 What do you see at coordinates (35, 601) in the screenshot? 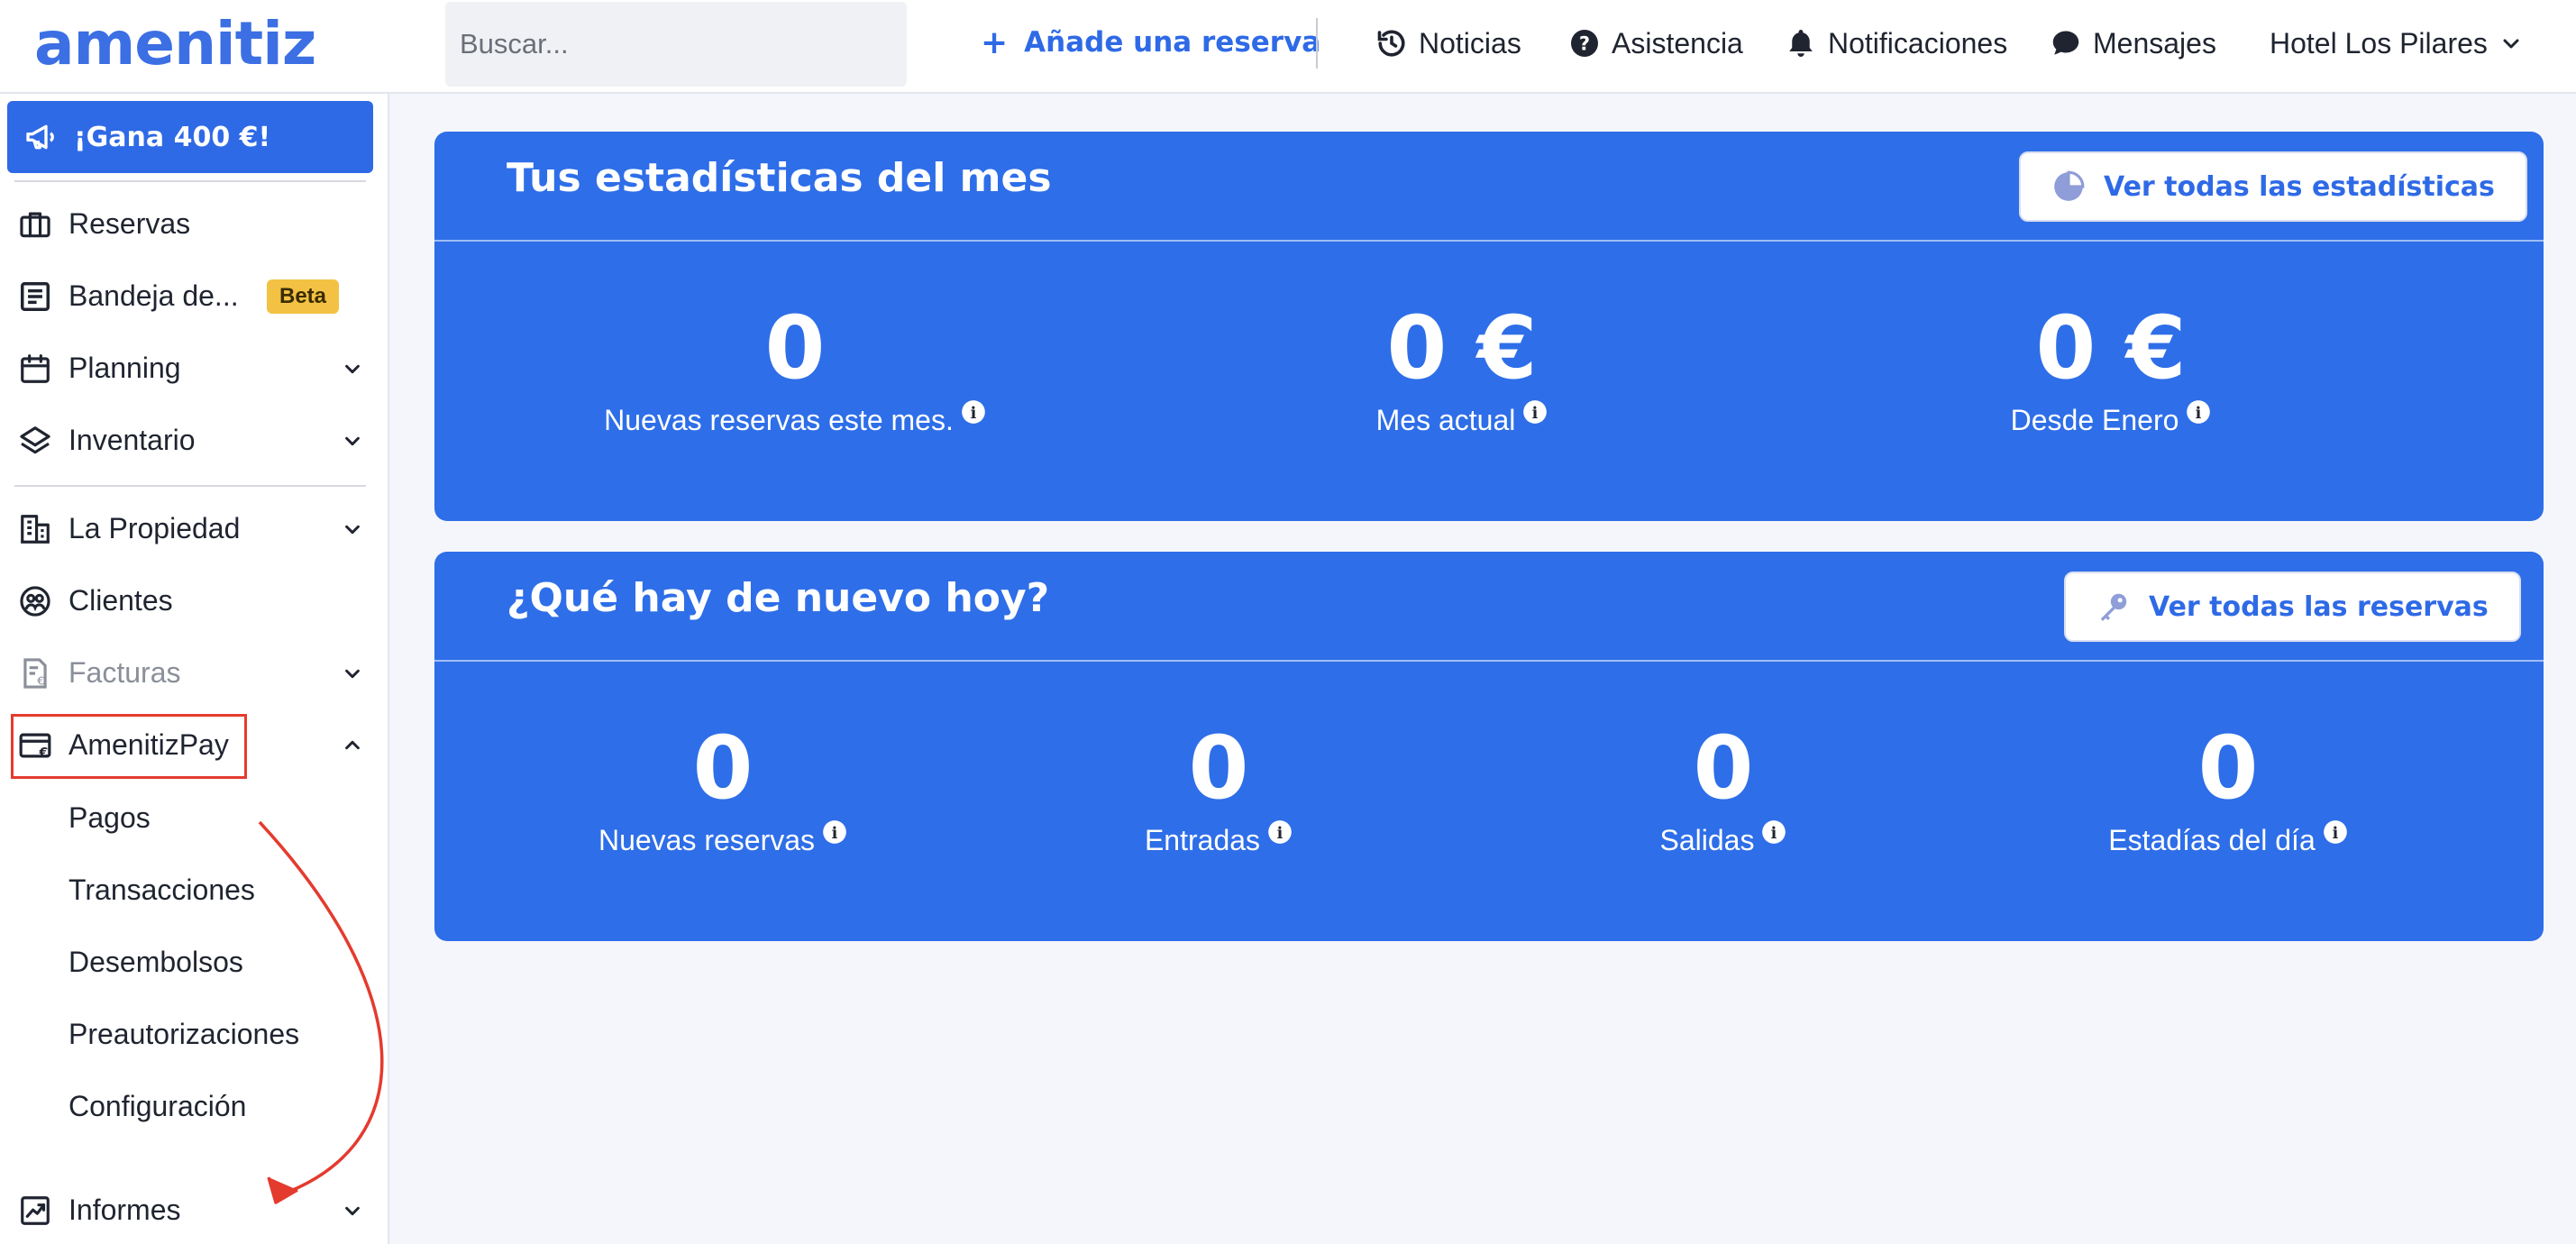
I see `users-icon` at bounding box center [35, 601].